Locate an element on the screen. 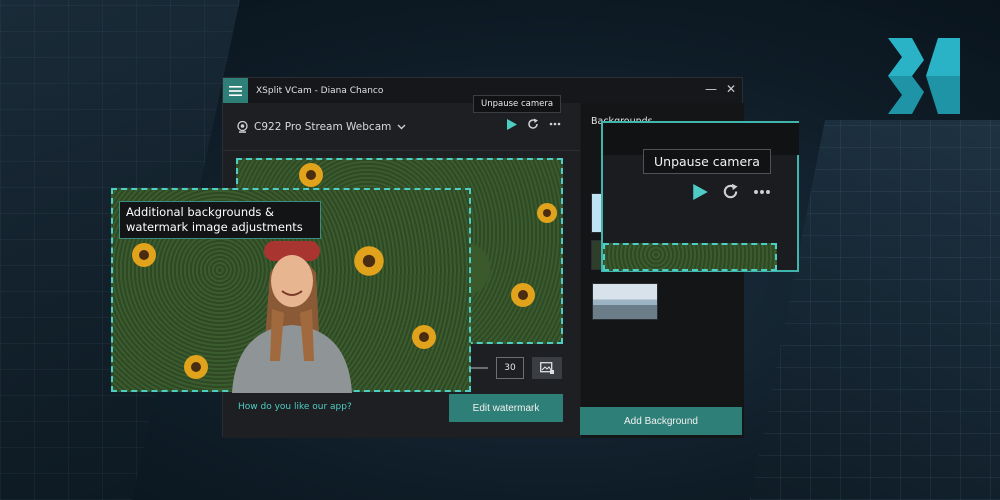 This screenshot has width=1000, height=500. callout-line: Additional backgrounds & is located at coordinates (200, 212).